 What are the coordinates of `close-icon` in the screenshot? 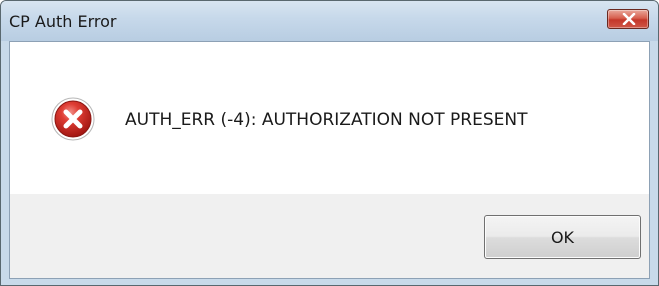 It's located at (629, 19).